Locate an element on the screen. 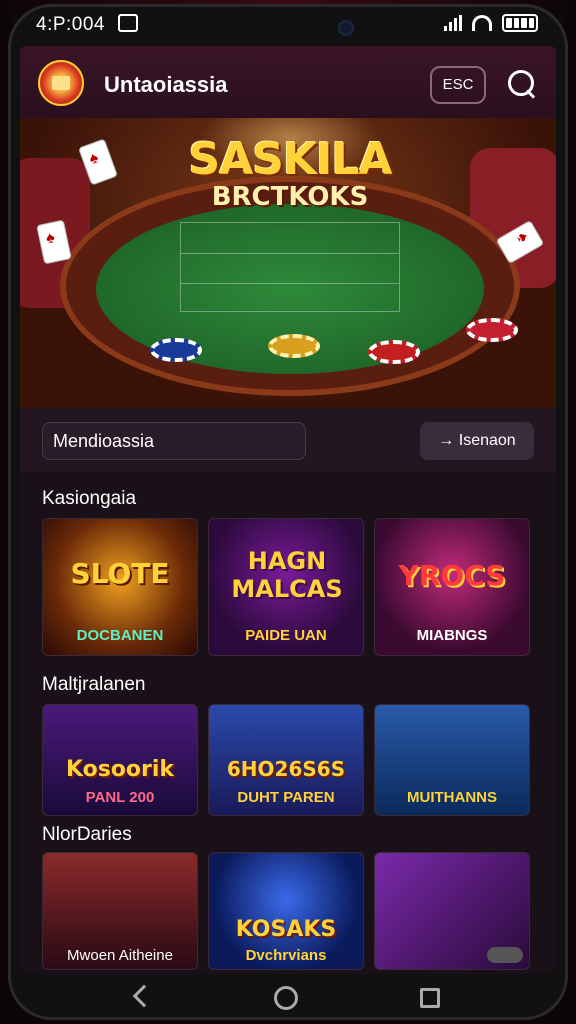 The image size is (576, 1024). promo-input: Mendioassia is located at coordinates (174, 441).